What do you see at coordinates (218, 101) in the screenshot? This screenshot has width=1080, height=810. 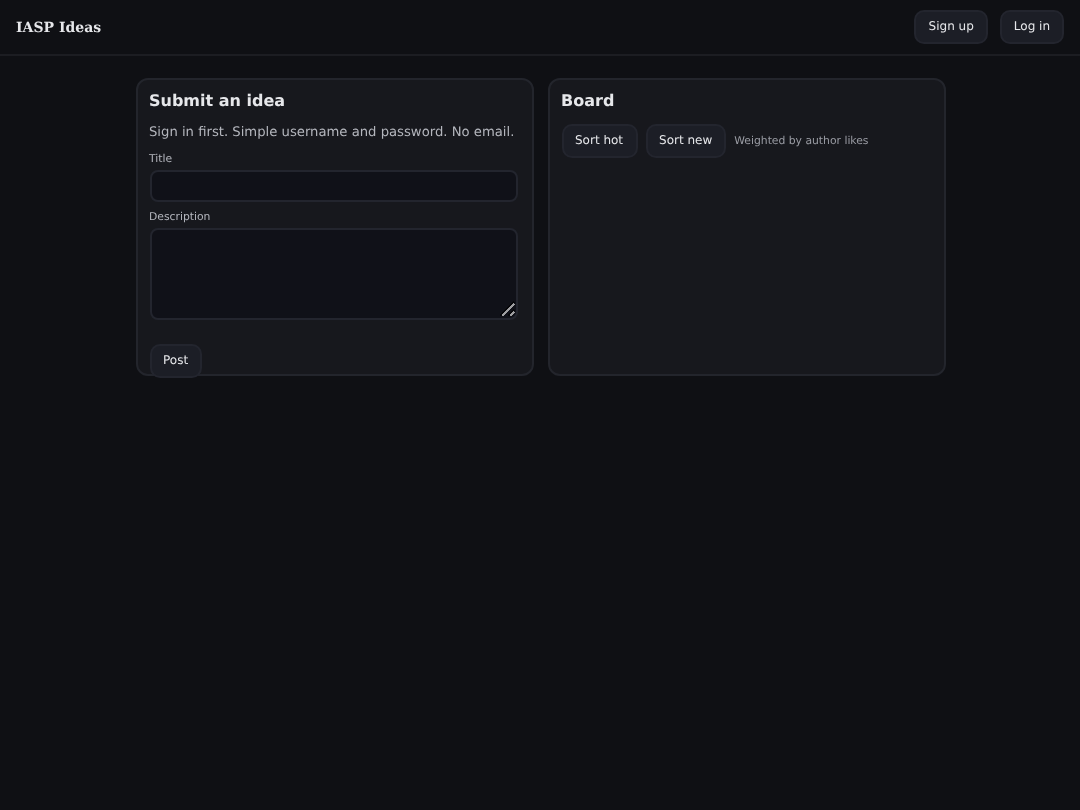 I see `card-heading: Submit an idea` at bounding box center [218, 101].